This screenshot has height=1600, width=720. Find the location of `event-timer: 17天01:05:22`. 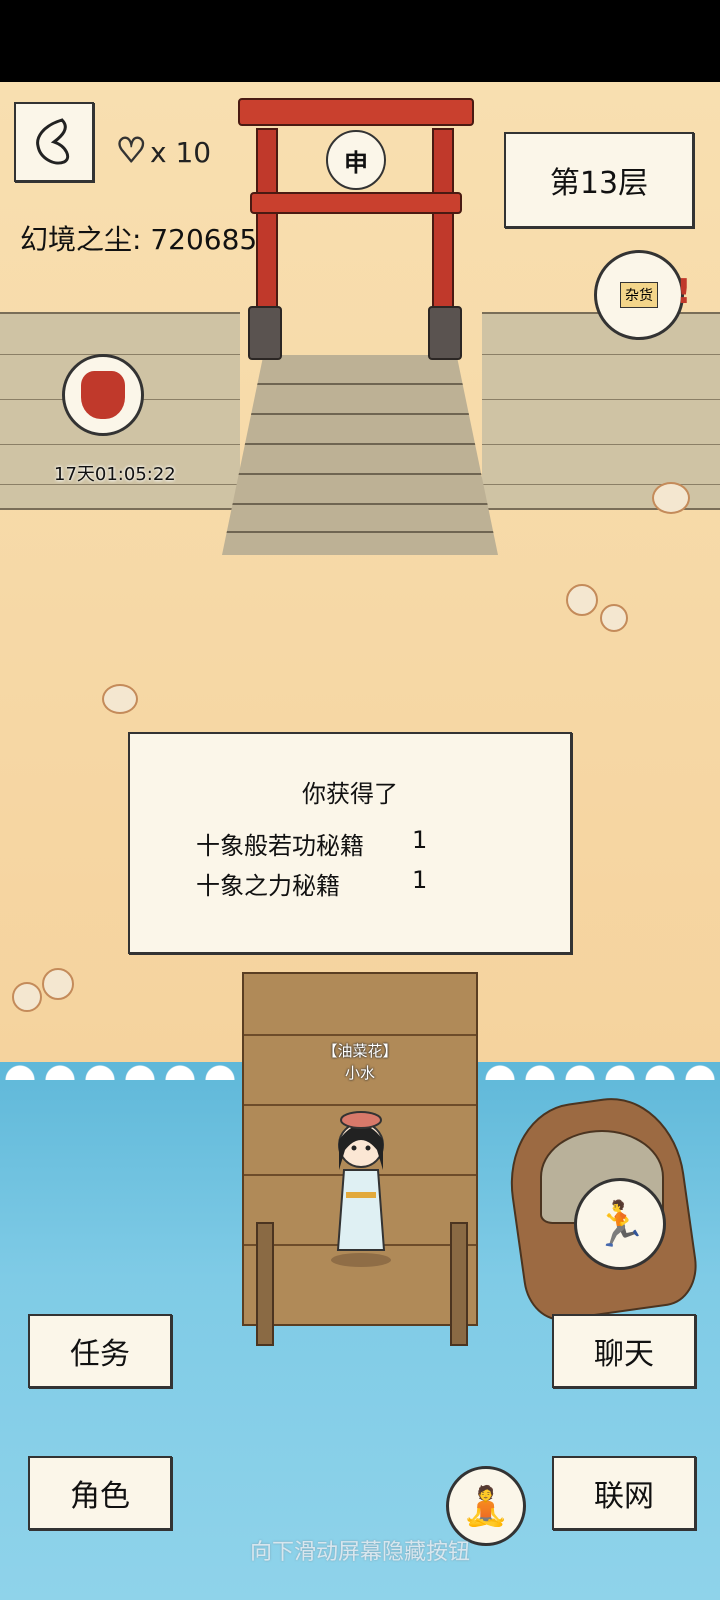

event-timer: 17天01:05:22 is located at coordinates (115, 474).